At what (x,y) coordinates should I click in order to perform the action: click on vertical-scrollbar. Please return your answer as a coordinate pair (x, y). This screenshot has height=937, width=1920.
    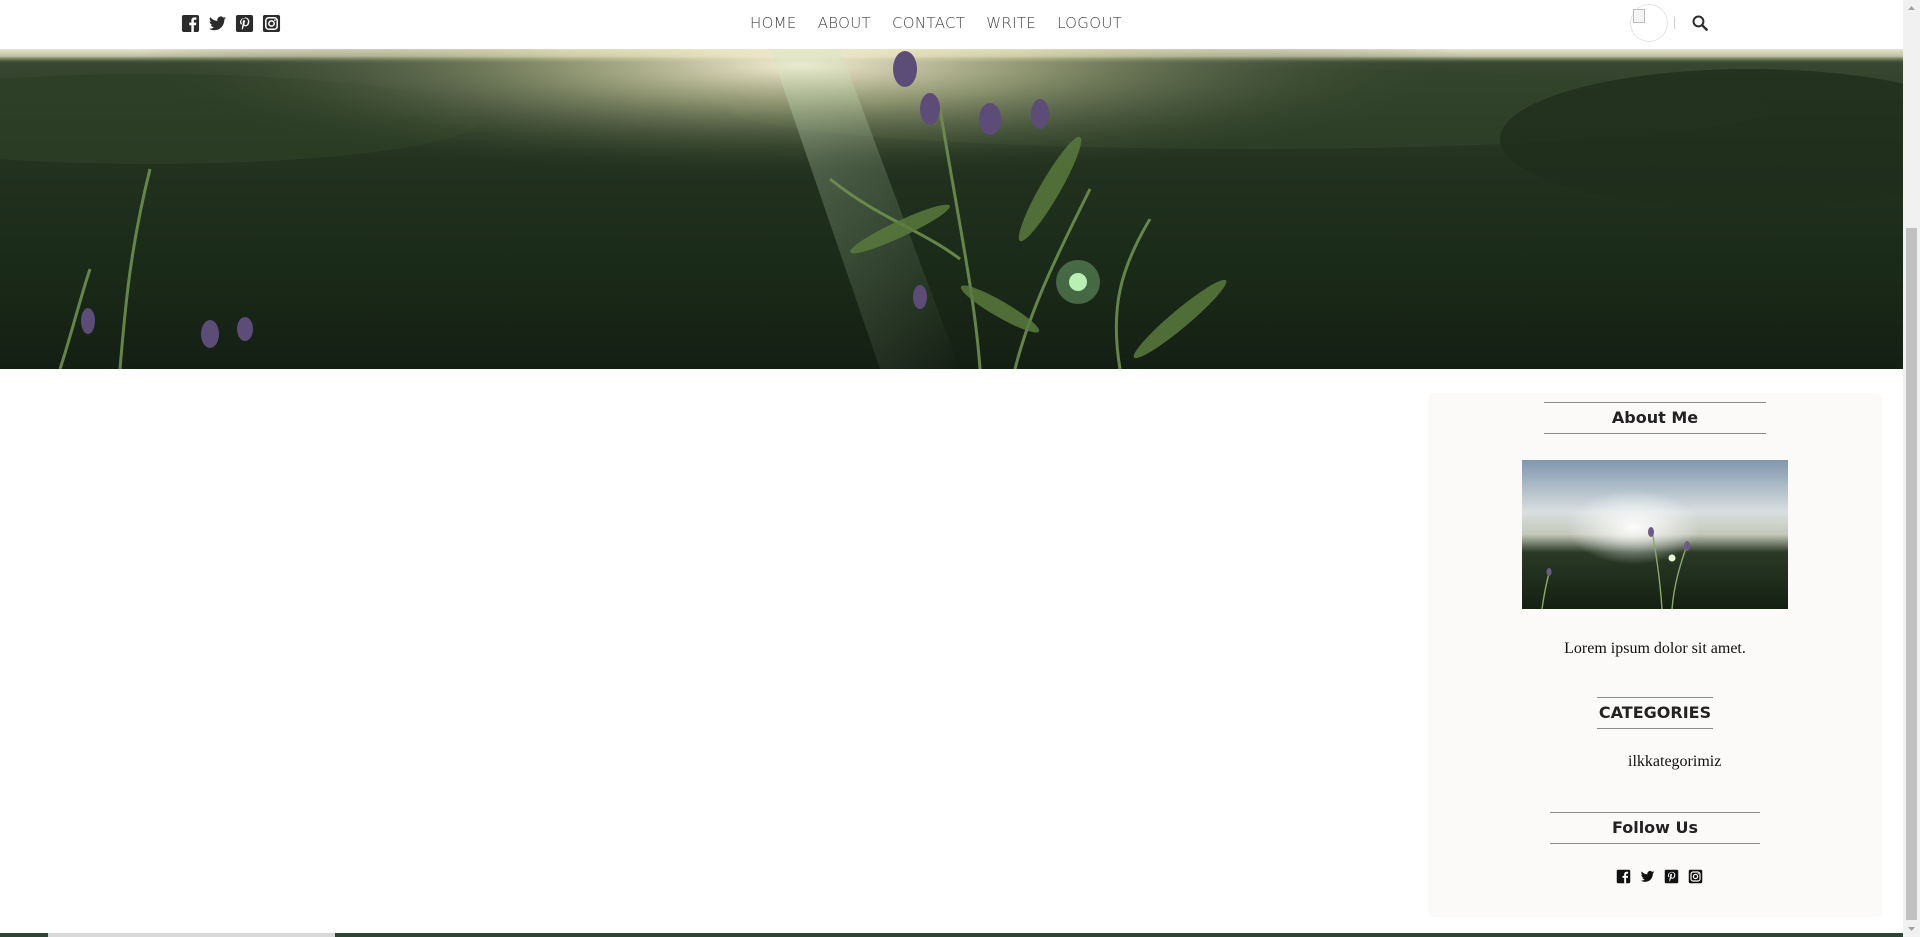
    Looking at the image, I should click on (1911, 468).